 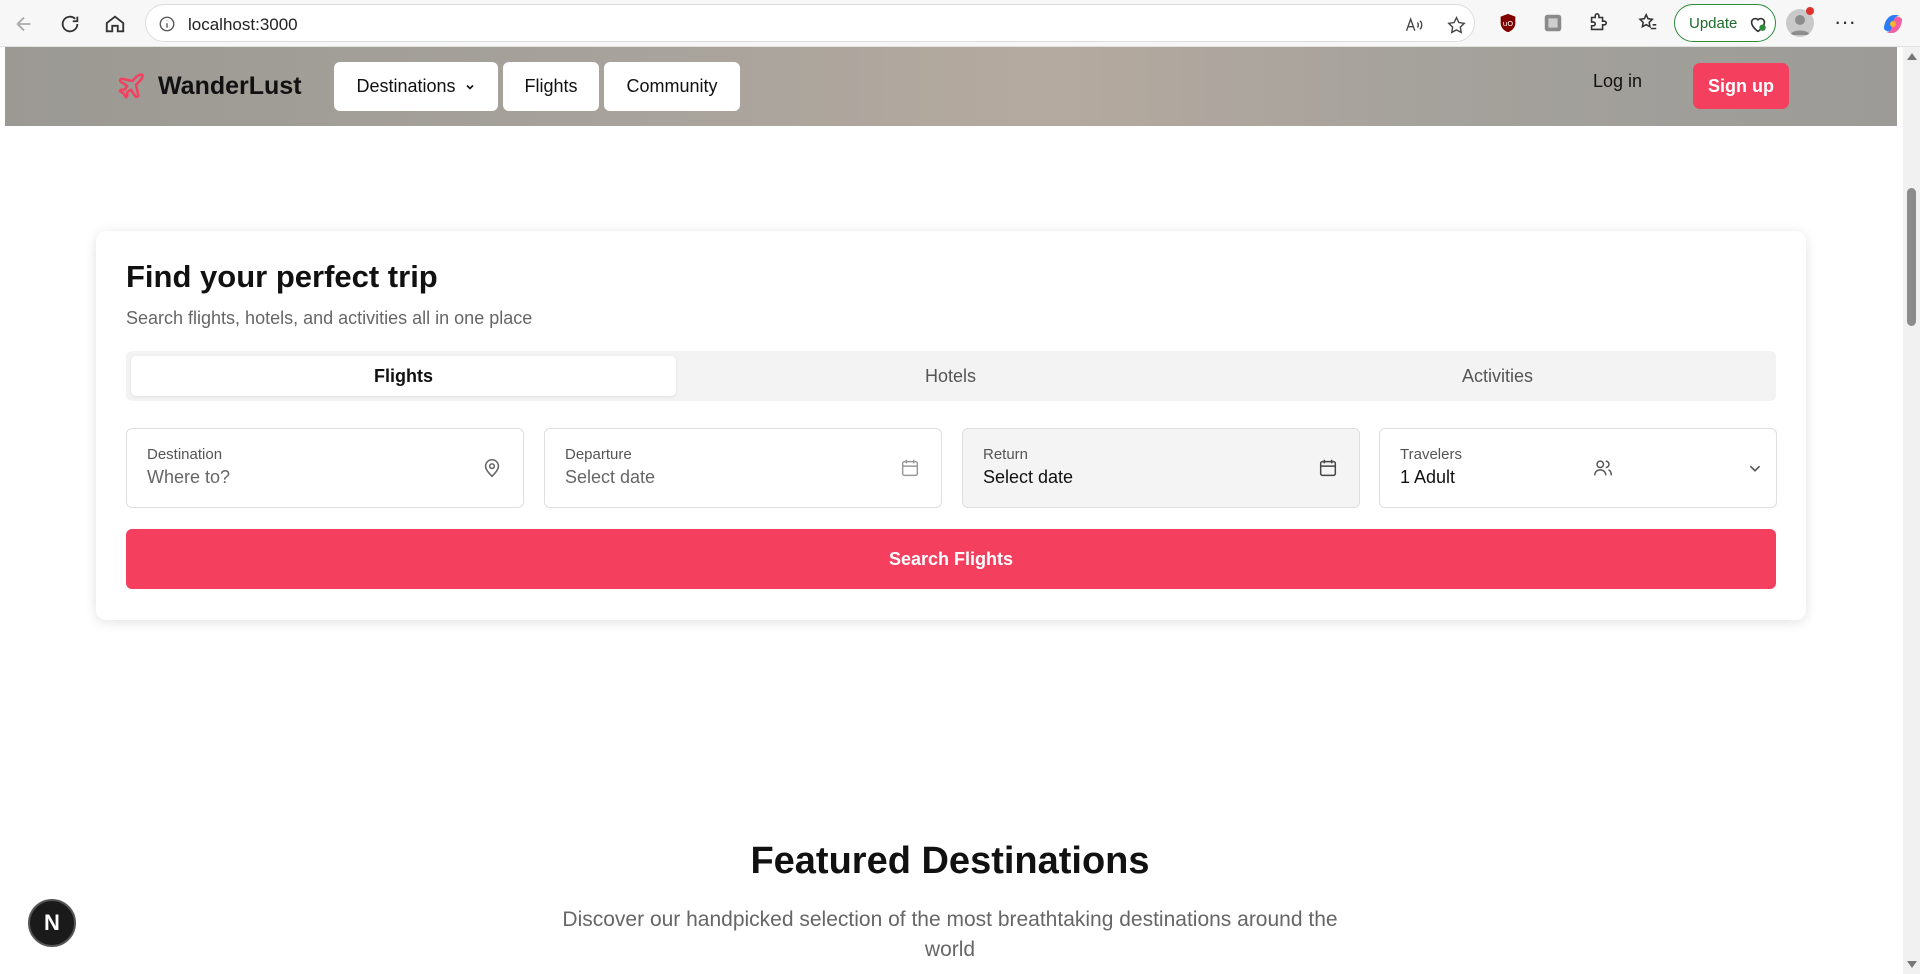 I want to click on brand-logo: WanderLust, so click(x=209, y=86).